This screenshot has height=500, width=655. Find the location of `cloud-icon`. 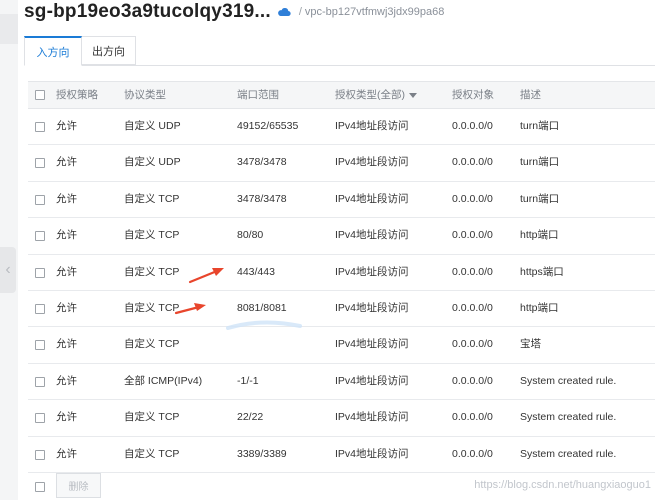

cloud-icon is located at coordinates (284, 12).